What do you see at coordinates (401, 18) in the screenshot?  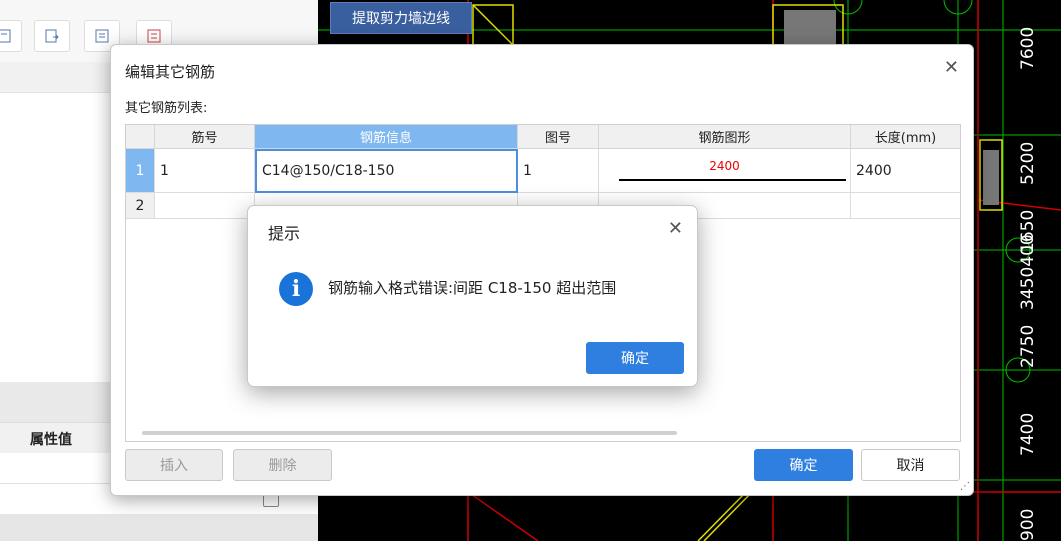 I see `extract-shear-wall-edge-button: 提取剪力墙边线` at bounding box center [401, 18].